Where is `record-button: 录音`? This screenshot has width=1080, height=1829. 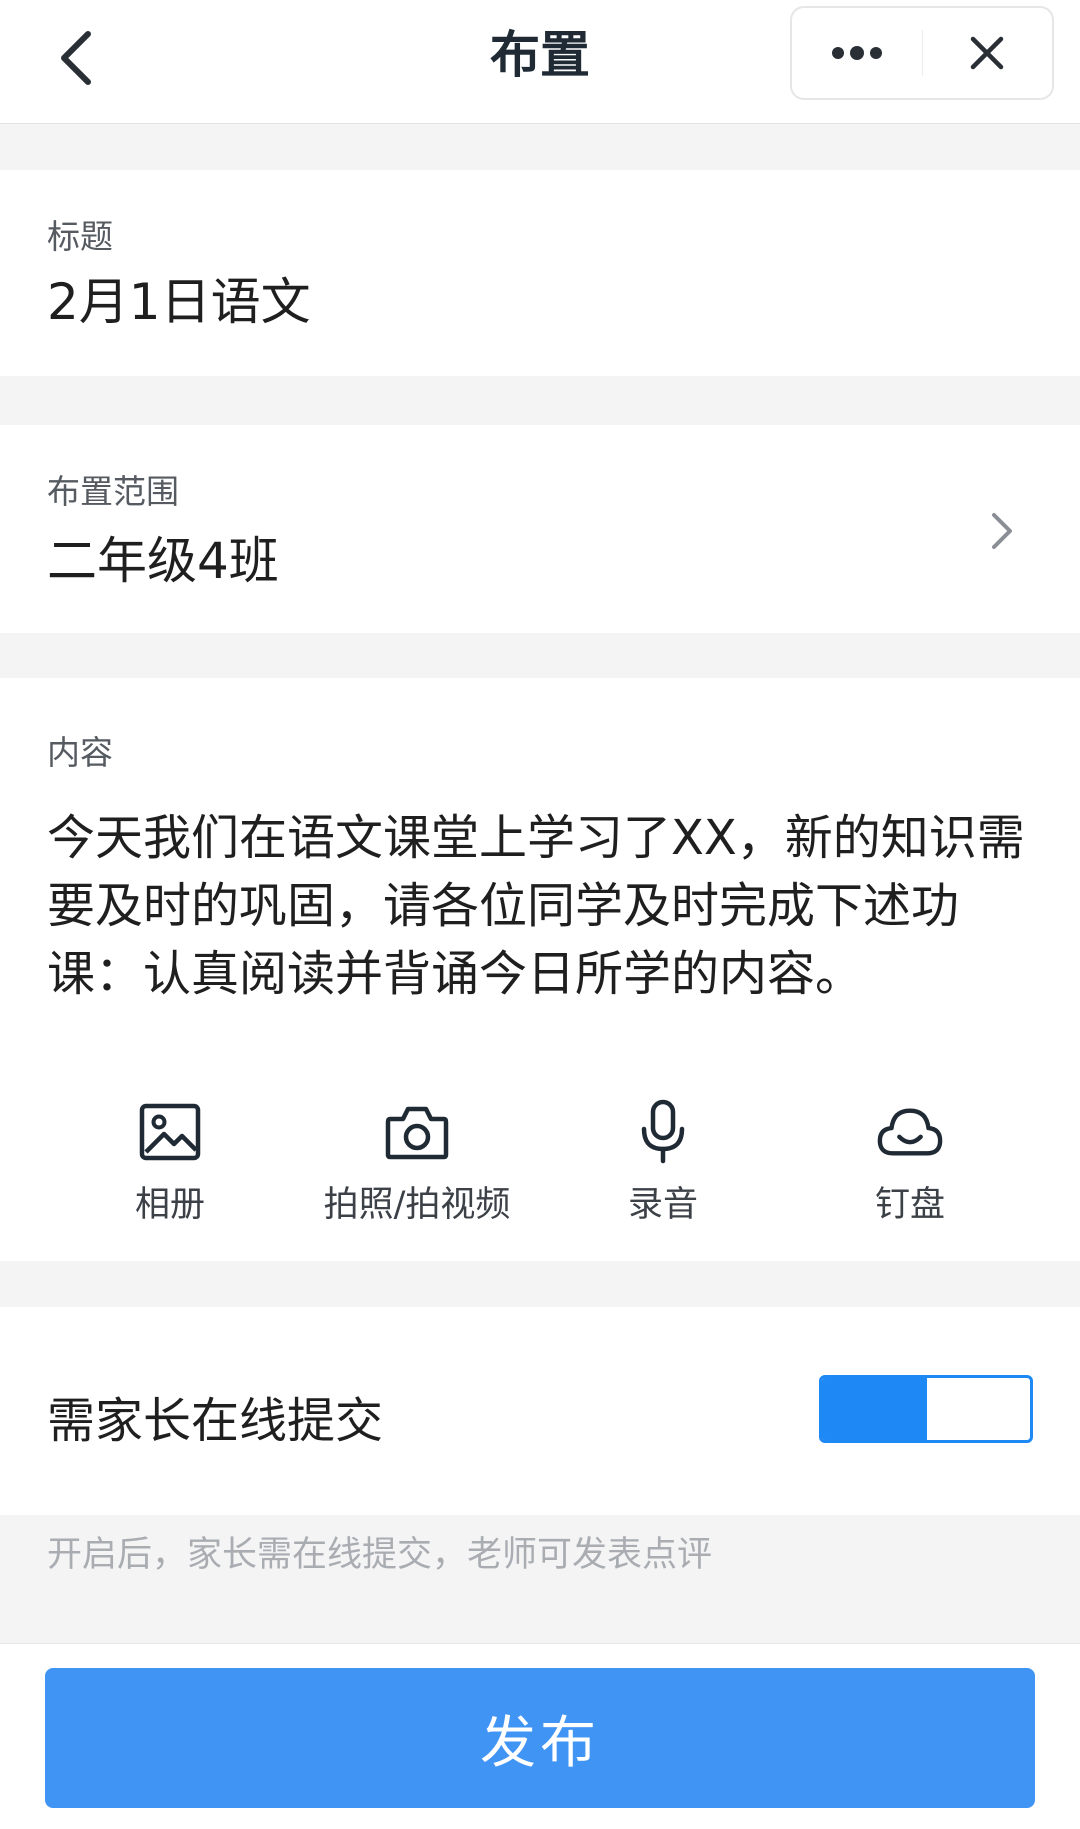
record-button: 录音 is located at coordinates (663, 1163).